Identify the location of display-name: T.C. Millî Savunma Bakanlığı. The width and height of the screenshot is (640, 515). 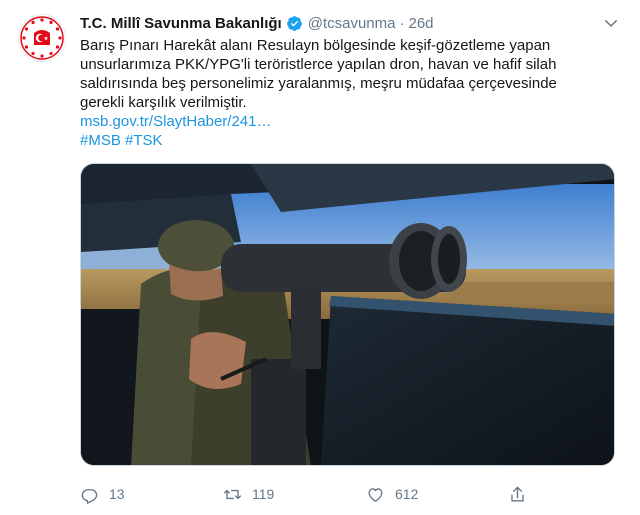
(181, 23).